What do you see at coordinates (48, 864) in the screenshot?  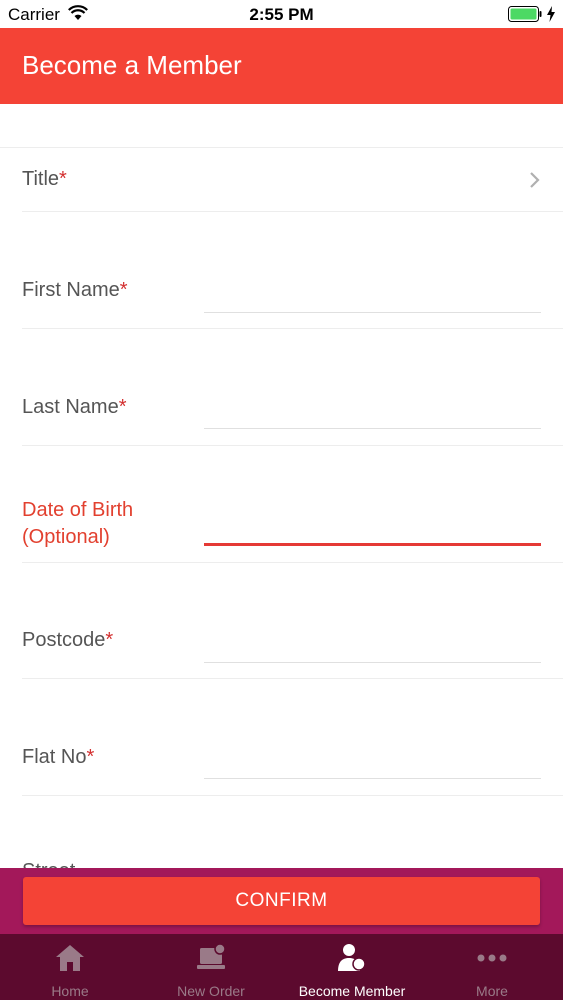 I see `street-label: Street` at bounding box center [48, 864].